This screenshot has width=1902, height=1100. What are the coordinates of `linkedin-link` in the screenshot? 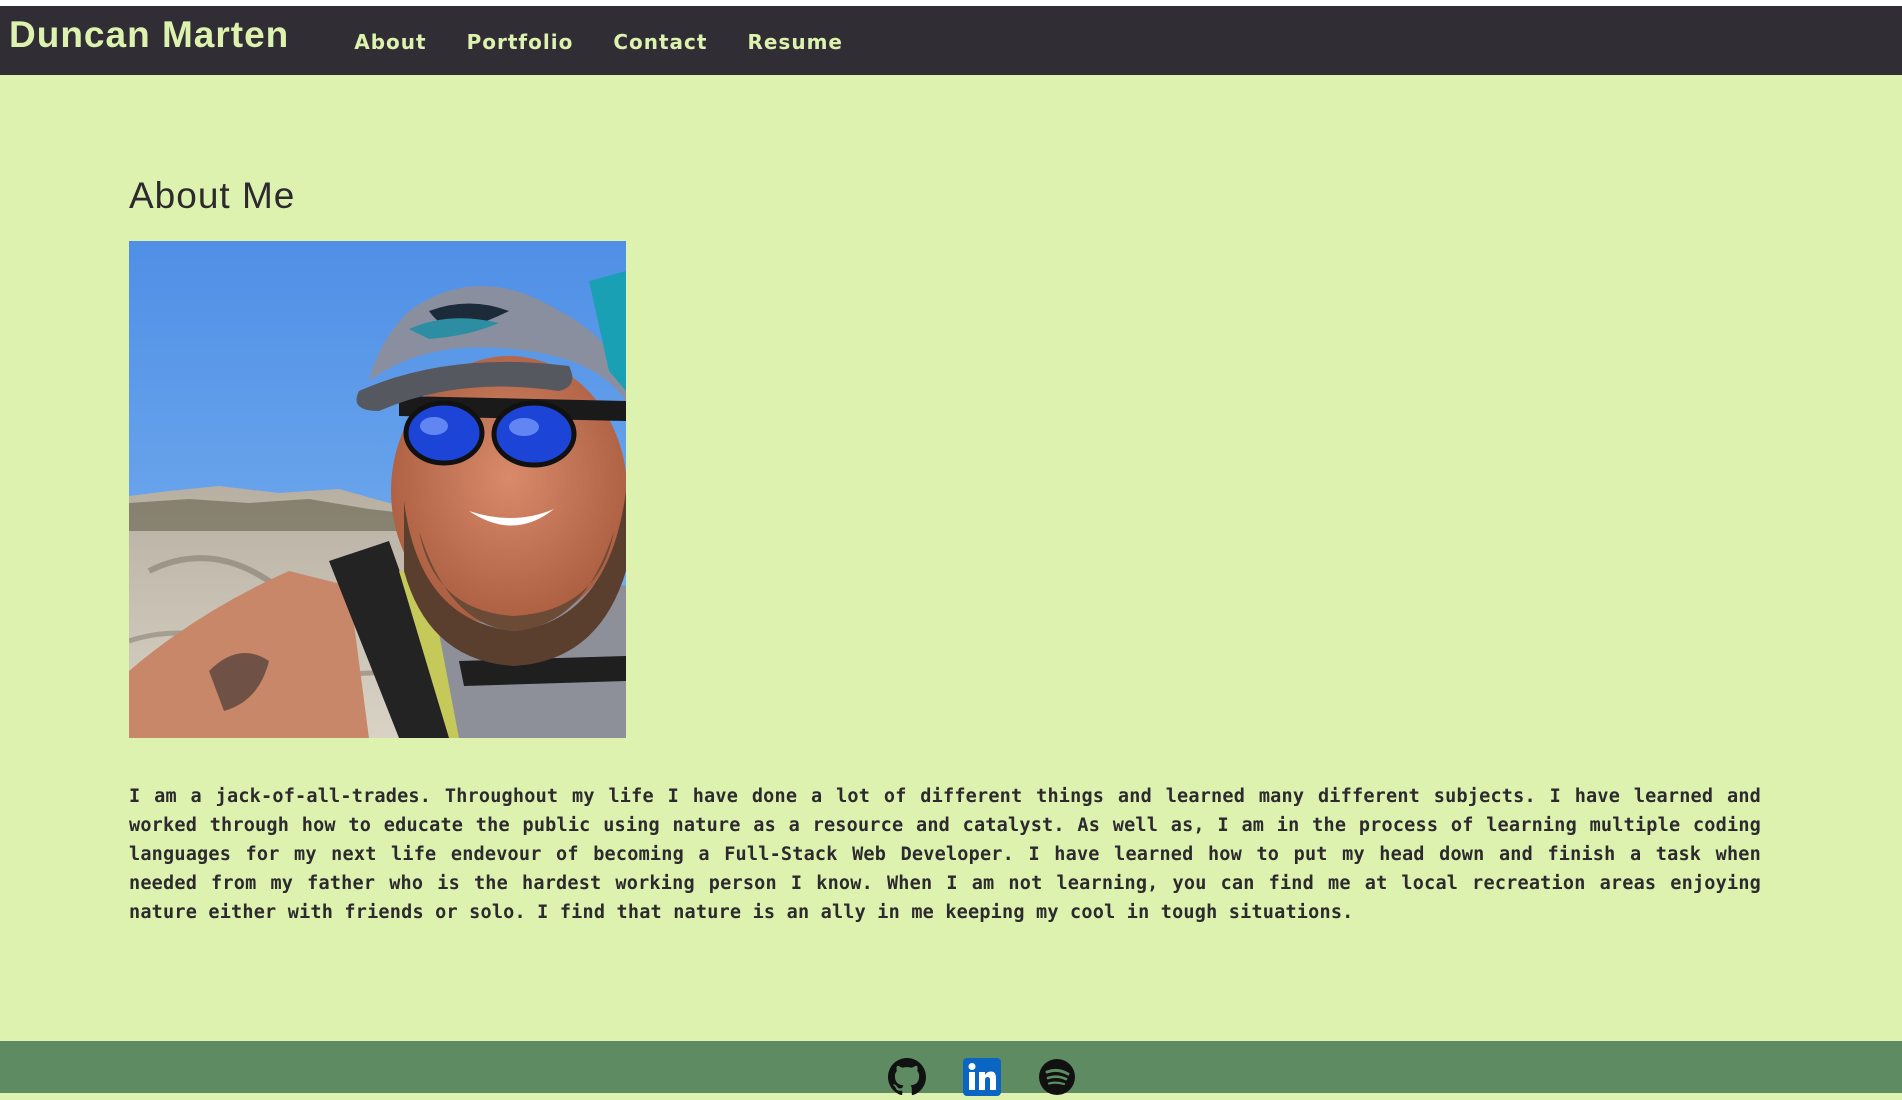 It's located at (982, 1077).